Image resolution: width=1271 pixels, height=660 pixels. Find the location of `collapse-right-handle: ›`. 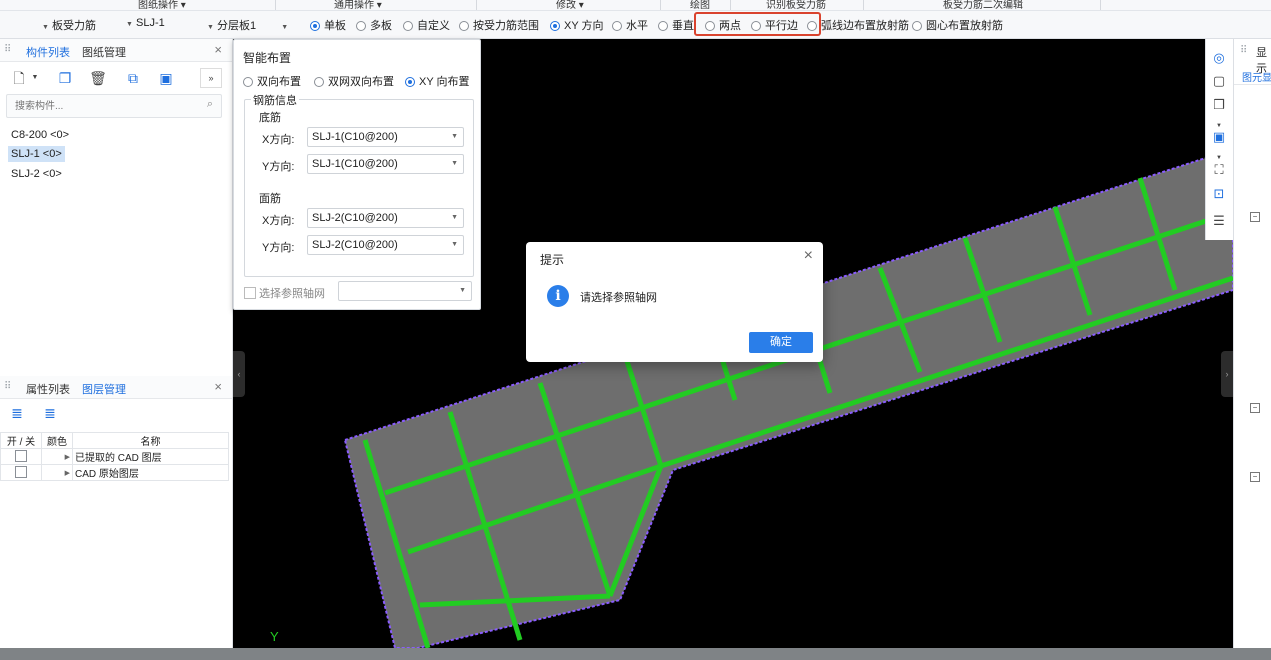

collapse-right-handle: › is located at coordinates (1227, 374).